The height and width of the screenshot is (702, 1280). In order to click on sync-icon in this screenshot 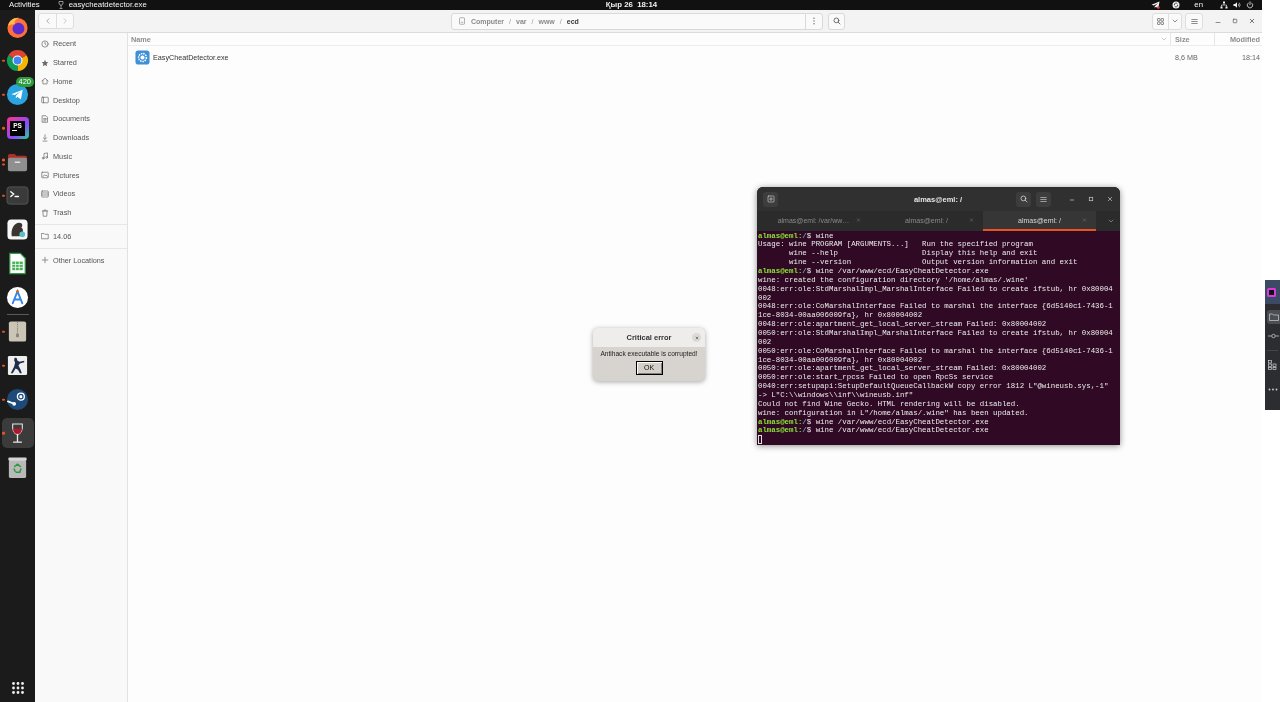, I will do `click(1176, 5)`.